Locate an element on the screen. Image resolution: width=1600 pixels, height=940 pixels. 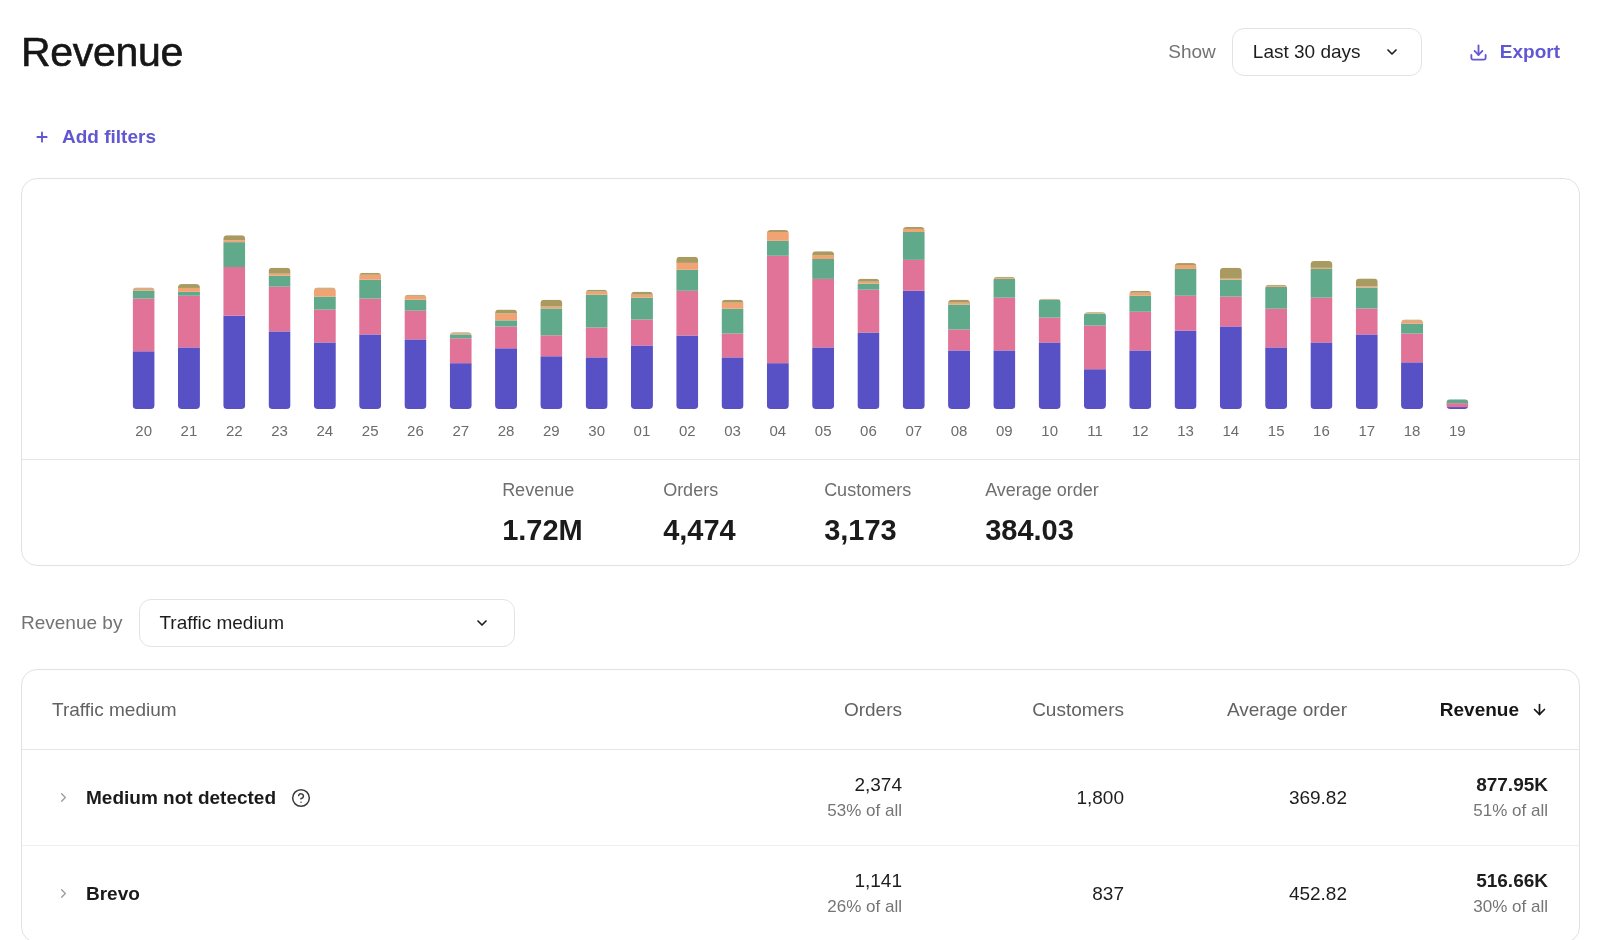
order-count: 2,374 is located at coordinates (878, 785).